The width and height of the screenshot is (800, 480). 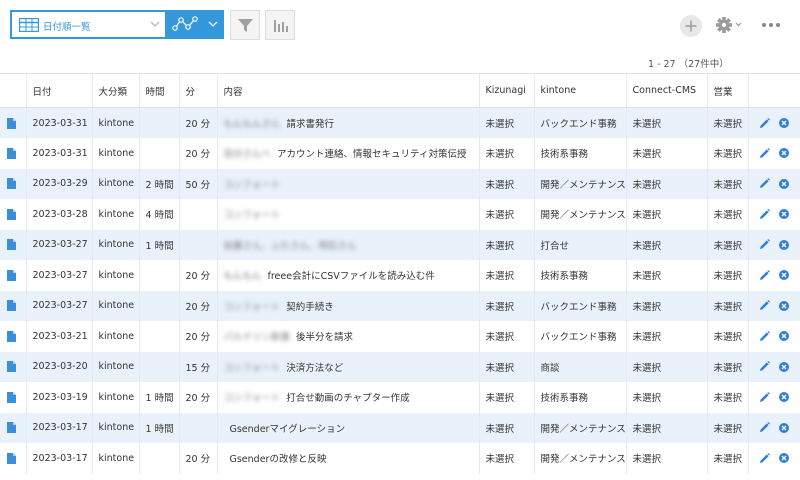 I want to click on add-record-button, so click(x=691, y=26).